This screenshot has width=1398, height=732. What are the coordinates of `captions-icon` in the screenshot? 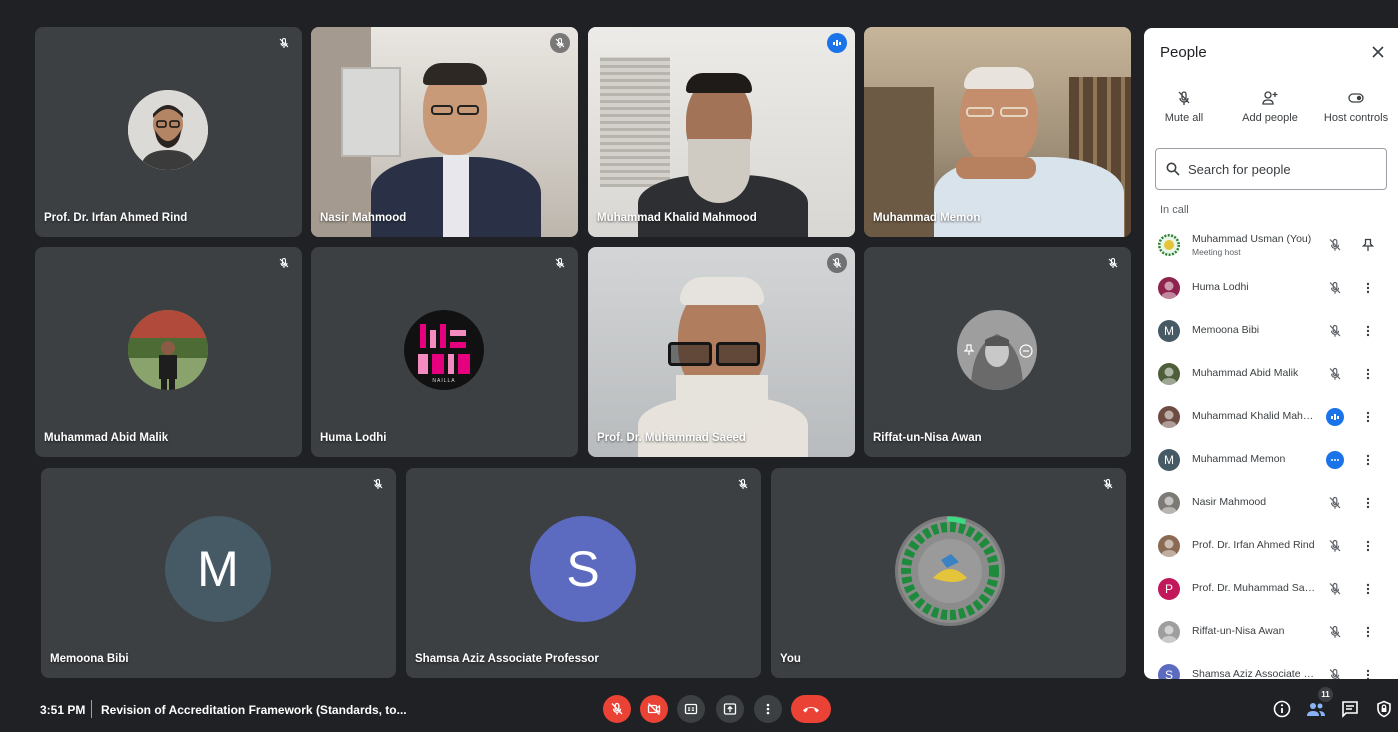 It's located at (691, 709).